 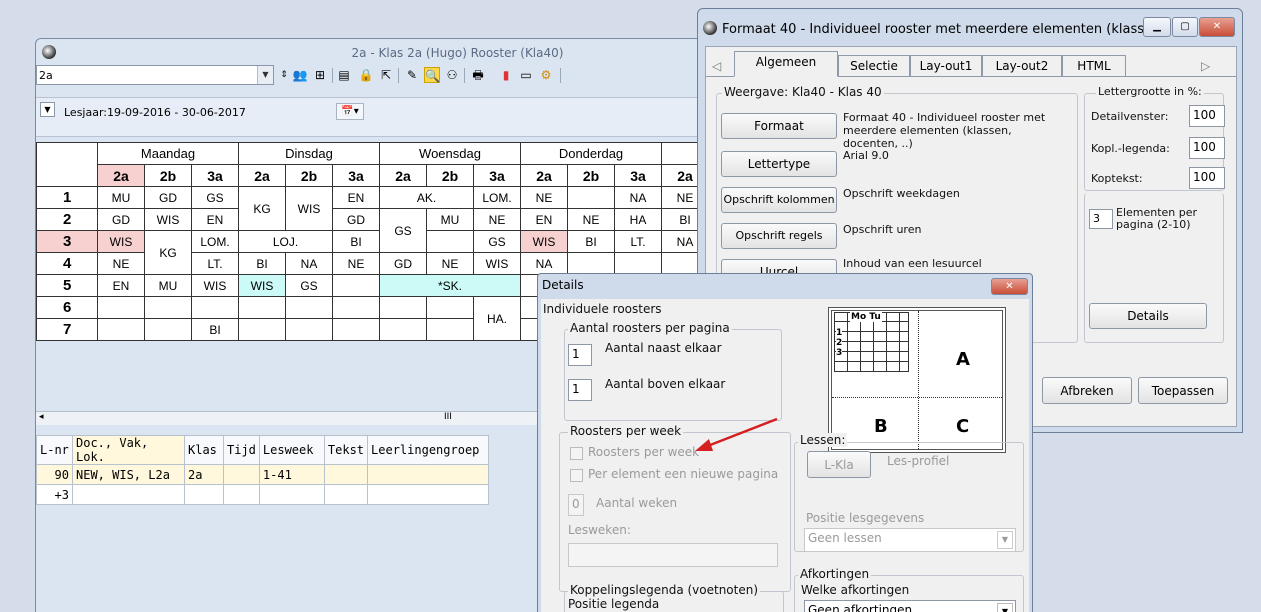 I want to click on lesson-cell: NA, so click(x=309, y=263).